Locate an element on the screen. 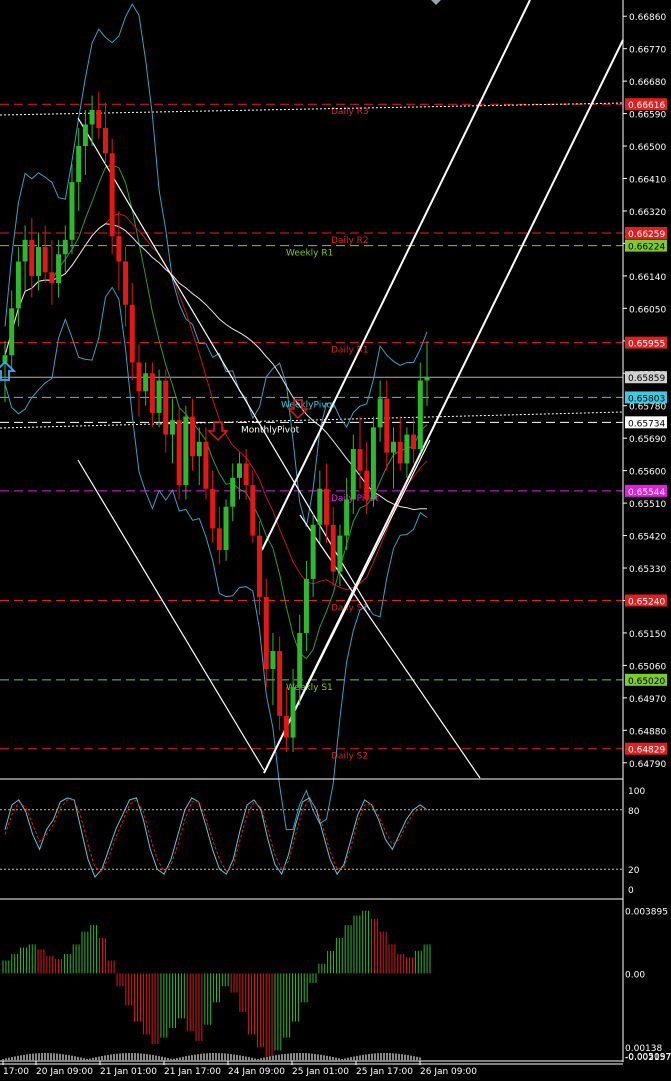 Image resolution: width=671 pixels, height=1081 pixels. level-label: Weekly R1 is located at coordinates (309, 254).